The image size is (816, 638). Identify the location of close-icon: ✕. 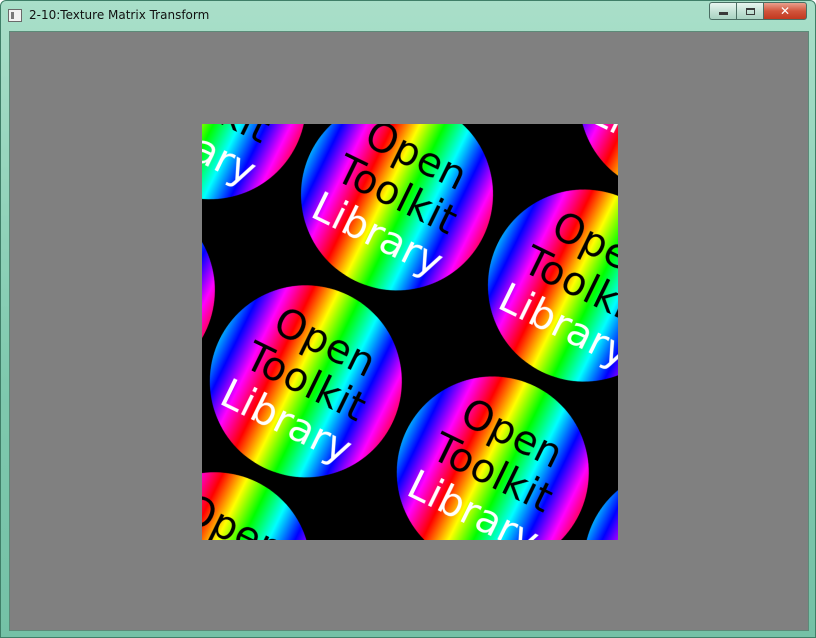
(785, 11).